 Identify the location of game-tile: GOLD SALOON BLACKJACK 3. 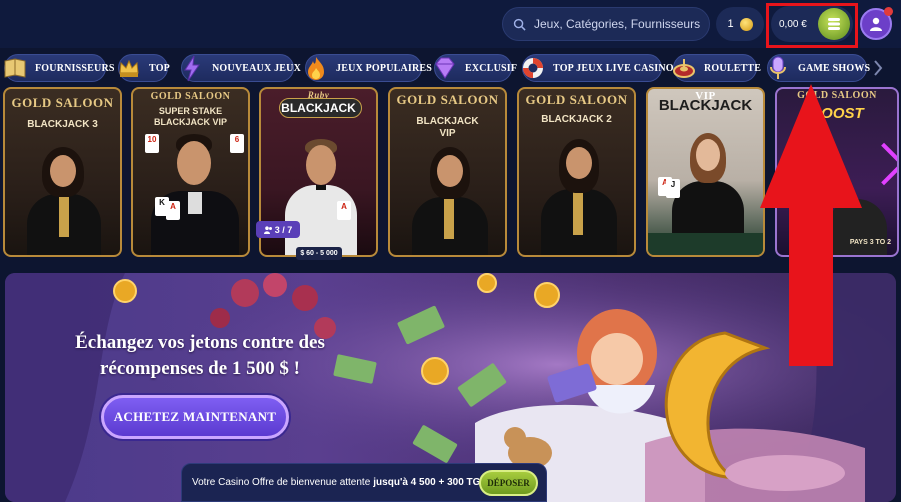
(62, 172).